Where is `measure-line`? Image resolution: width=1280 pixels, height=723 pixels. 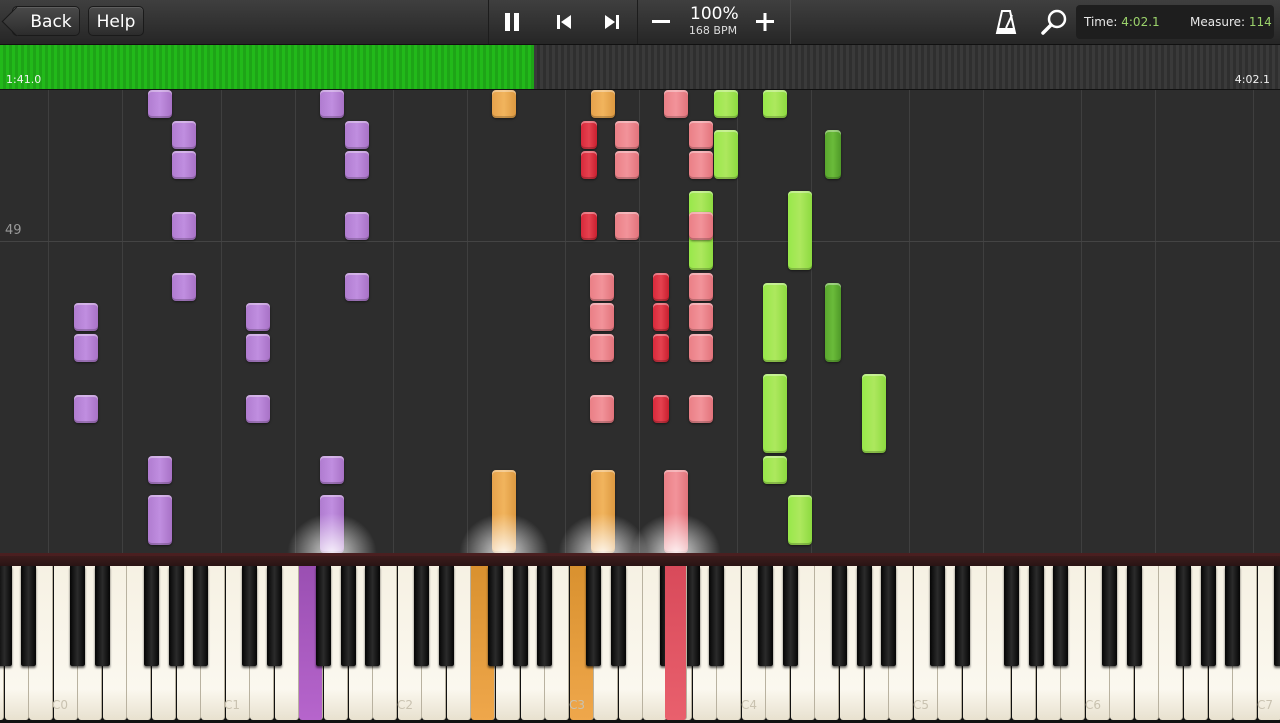 measure-line is located at coordinates (640, 241).